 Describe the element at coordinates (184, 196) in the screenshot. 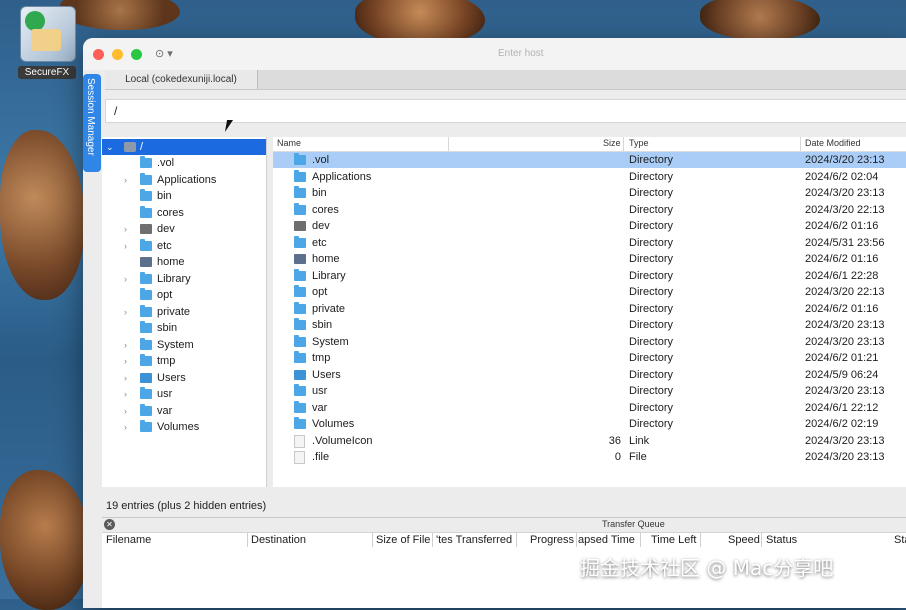

I see `tree-item: bin` at that location.